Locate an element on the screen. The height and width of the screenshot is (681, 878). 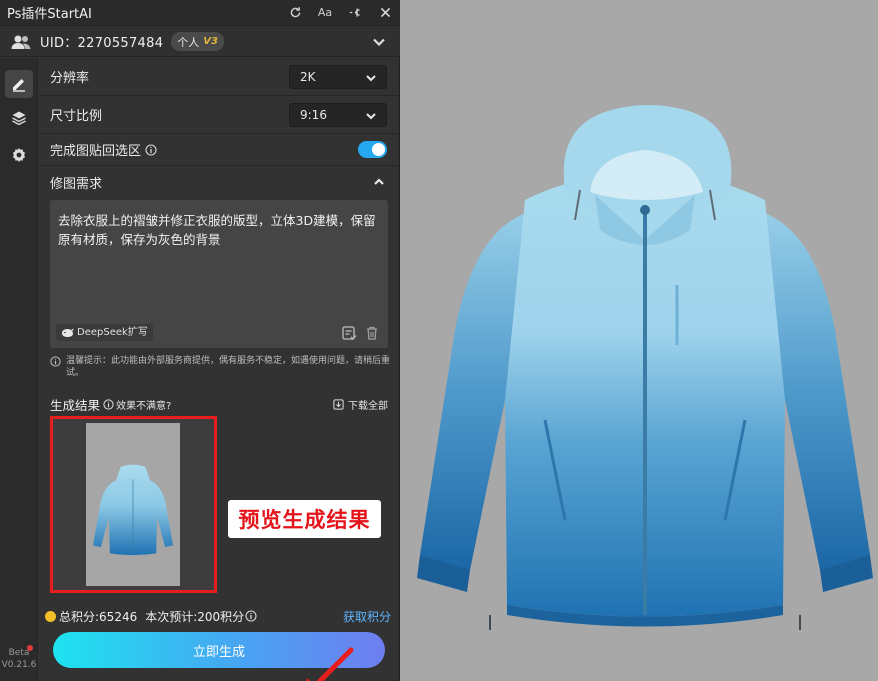
gear-icon is located at coordinates (19, 155).